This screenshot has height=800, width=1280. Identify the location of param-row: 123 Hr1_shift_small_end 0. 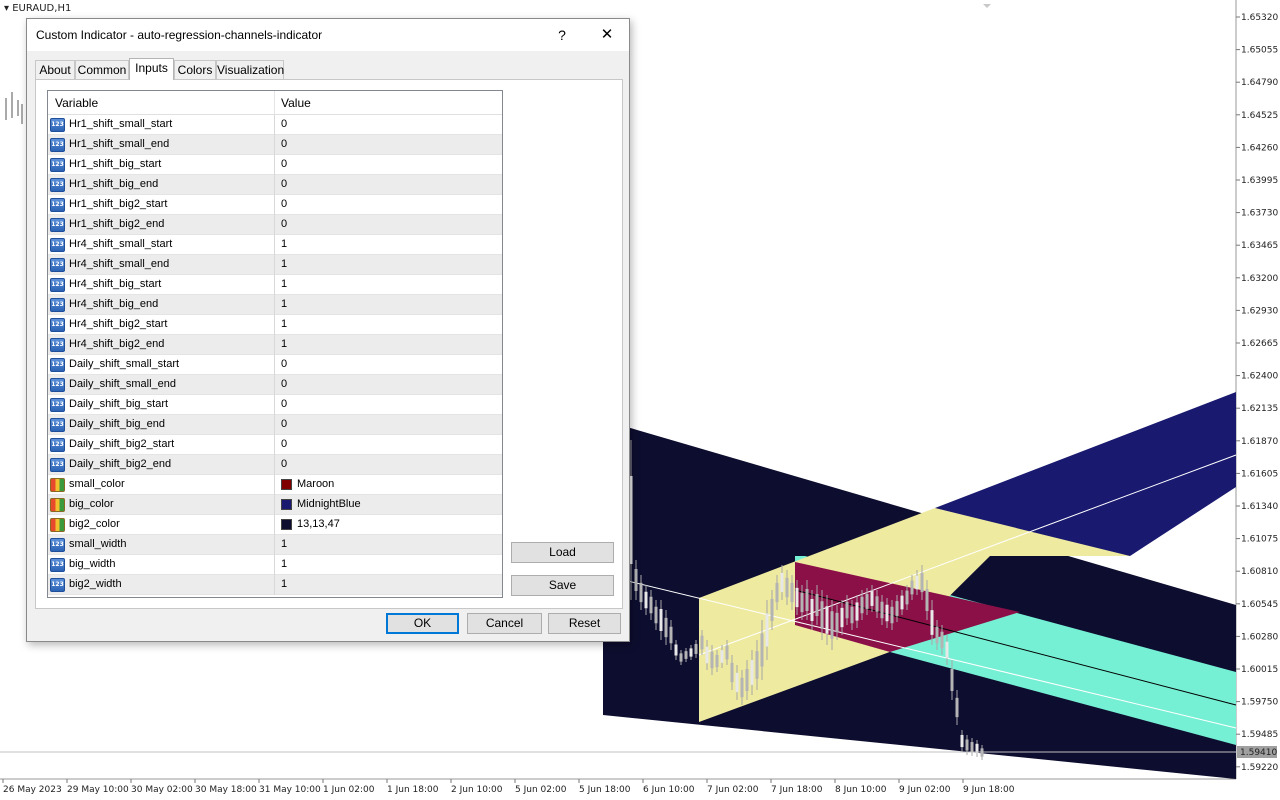
(275, 145).